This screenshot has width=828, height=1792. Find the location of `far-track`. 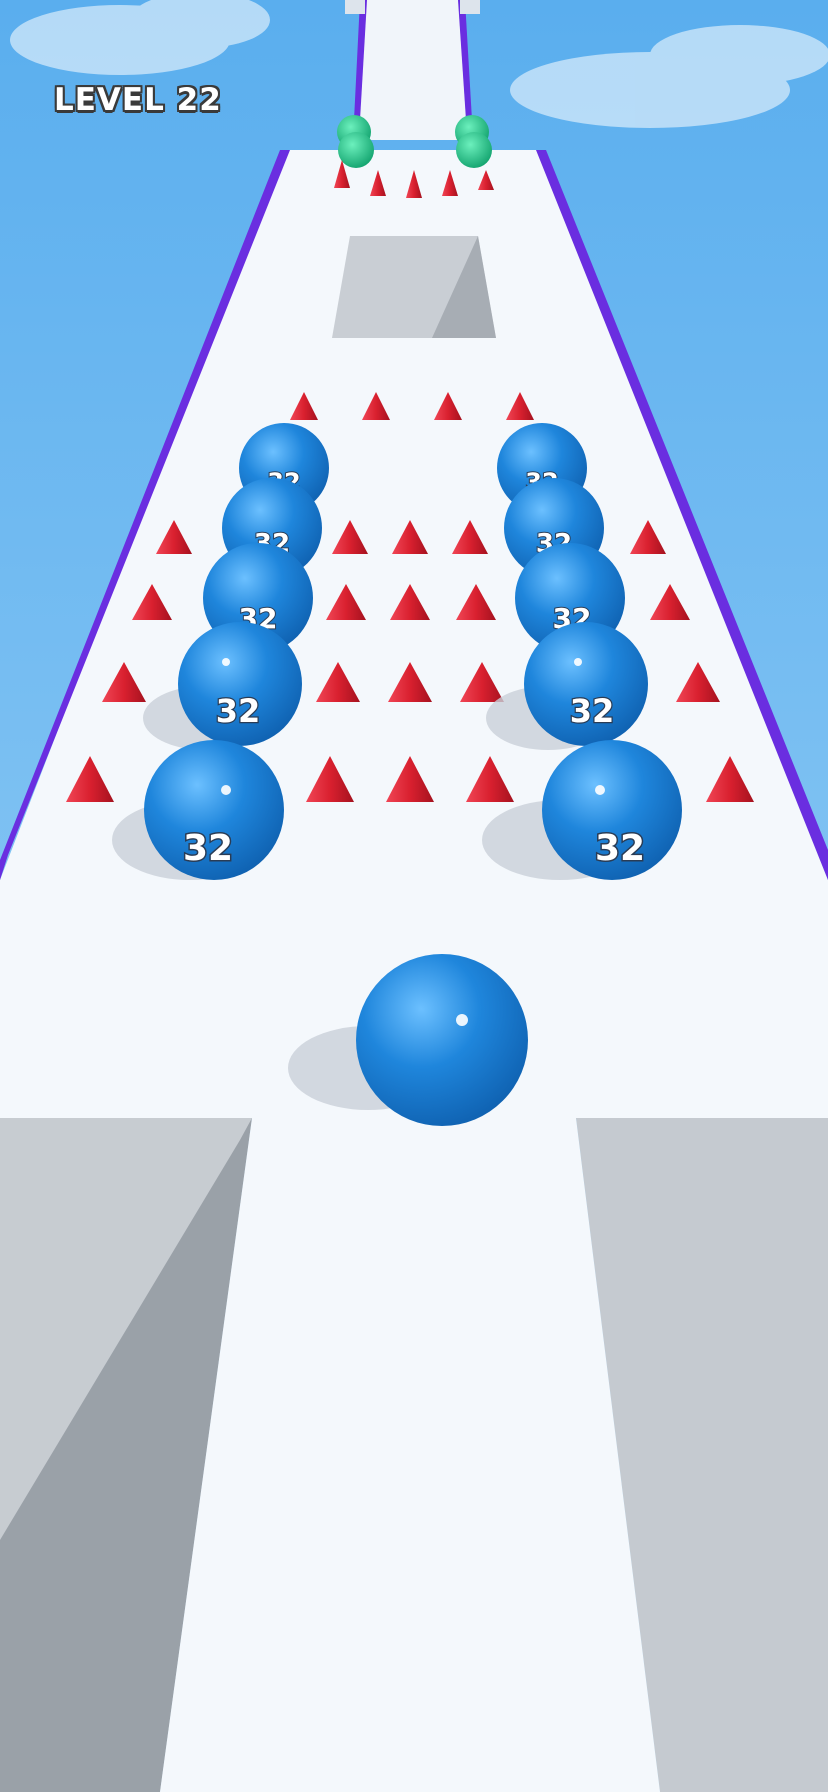

far-track is located at coordinates (412, 70).